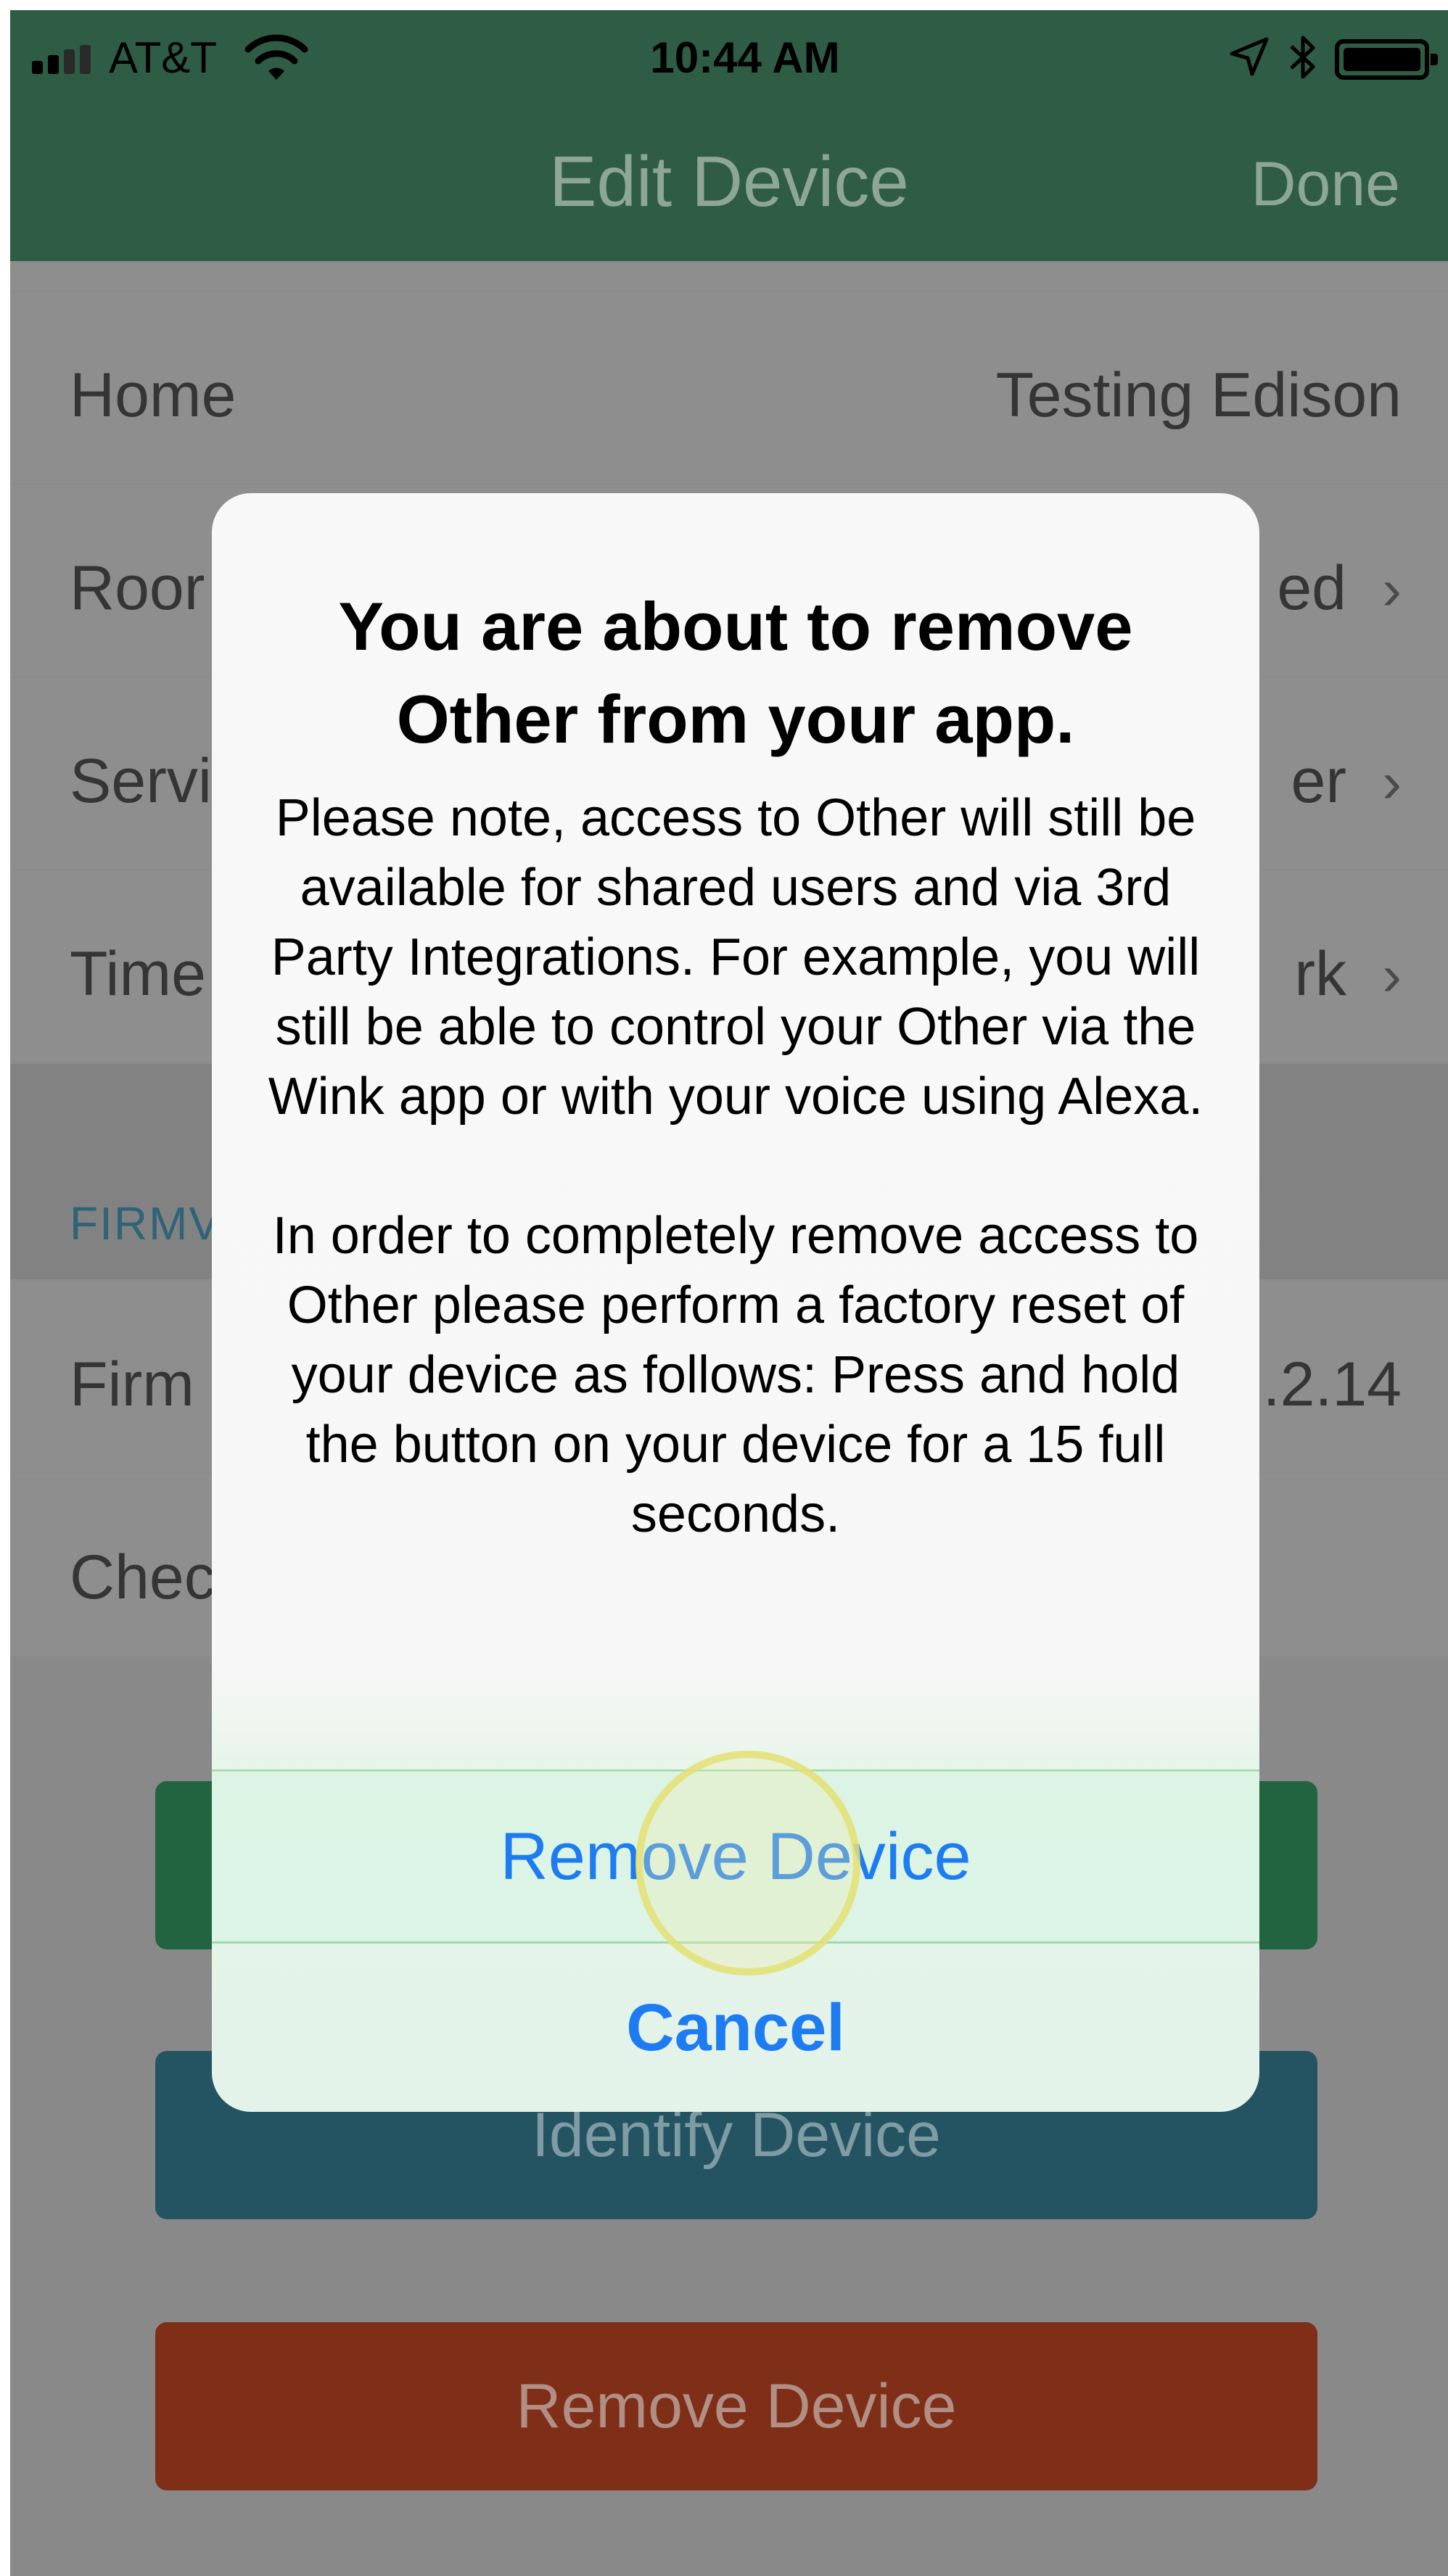  I want to click on firmware-label: Firm, so click(132, 1384).